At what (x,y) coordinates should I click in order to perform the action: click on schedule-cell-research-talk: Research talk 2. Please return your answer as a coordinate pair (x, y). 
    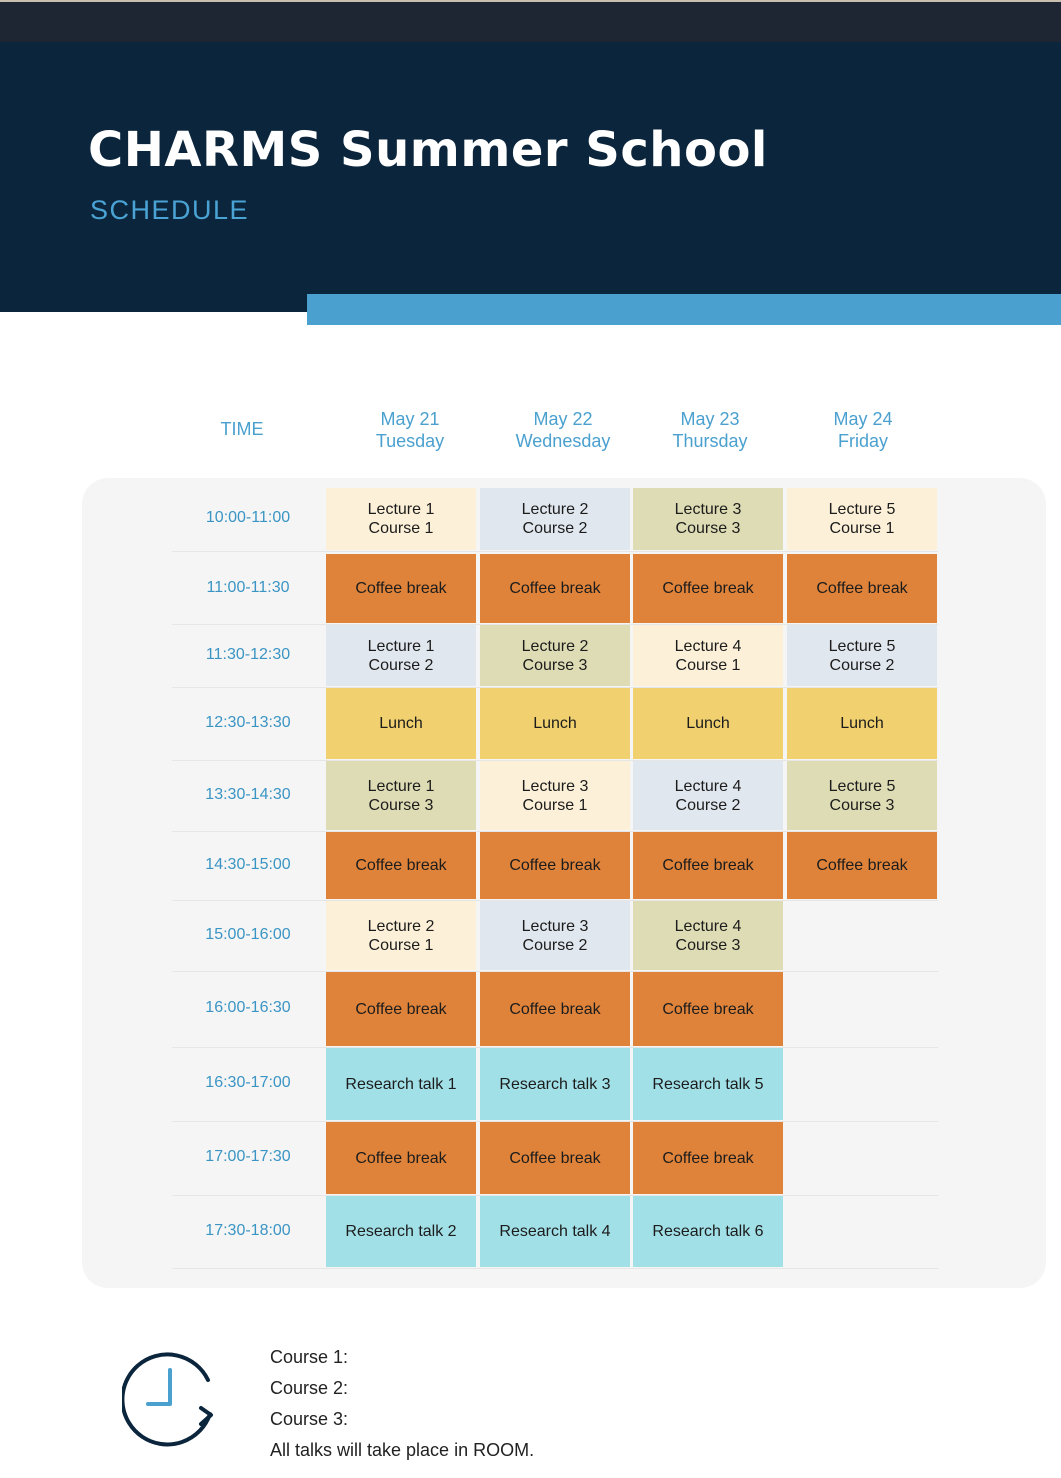
    Looking at the image, I should click on (401, 1231).